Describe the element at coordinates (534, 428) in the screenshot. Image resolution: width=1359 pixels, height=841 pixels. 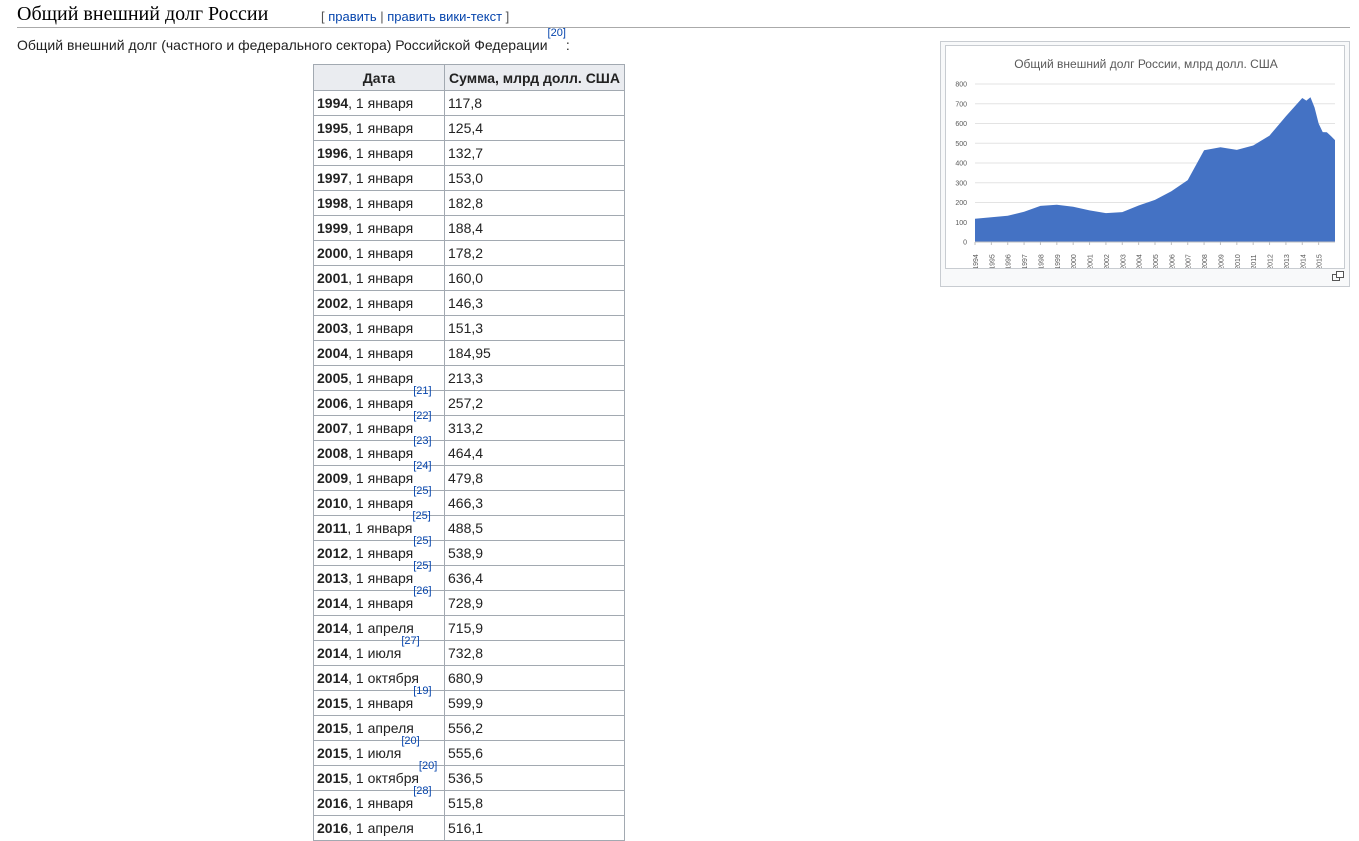
I see `amount-cell: 313,2` at that location.